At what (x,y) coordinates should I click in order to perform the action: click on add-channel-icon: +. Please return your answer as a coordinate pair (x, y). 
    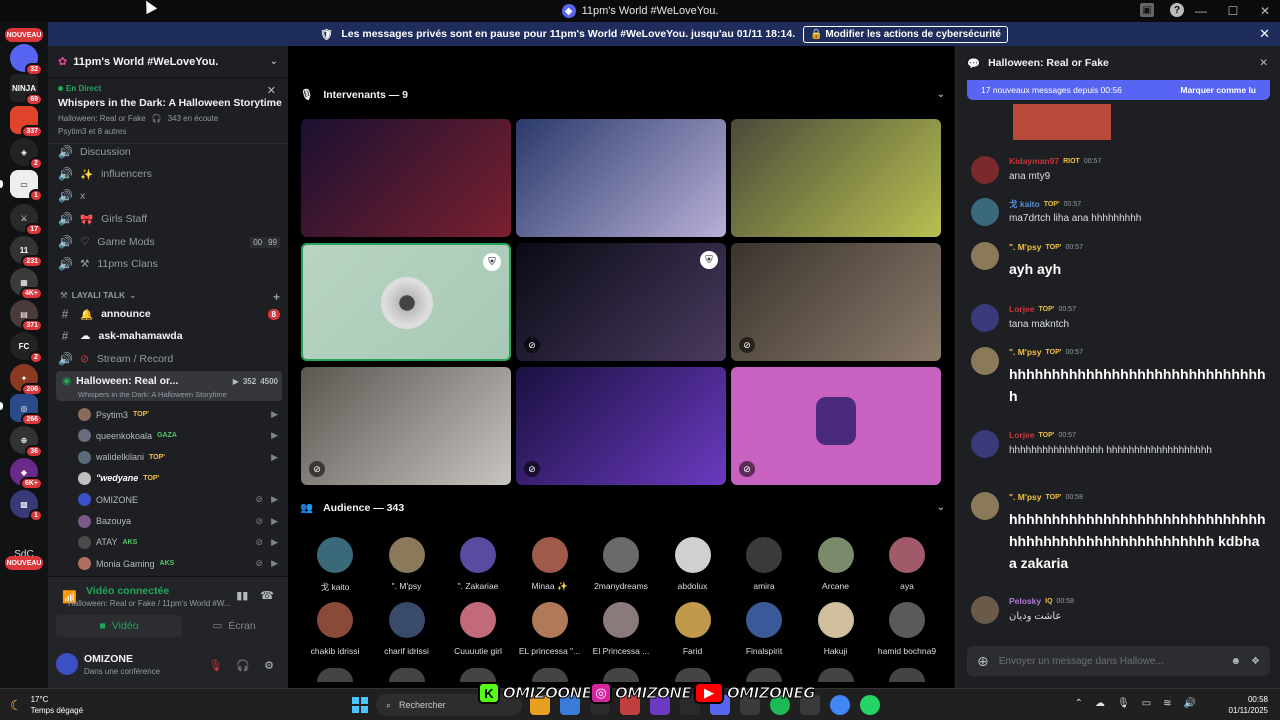
    Looking at the image, I should click on (276, 297).